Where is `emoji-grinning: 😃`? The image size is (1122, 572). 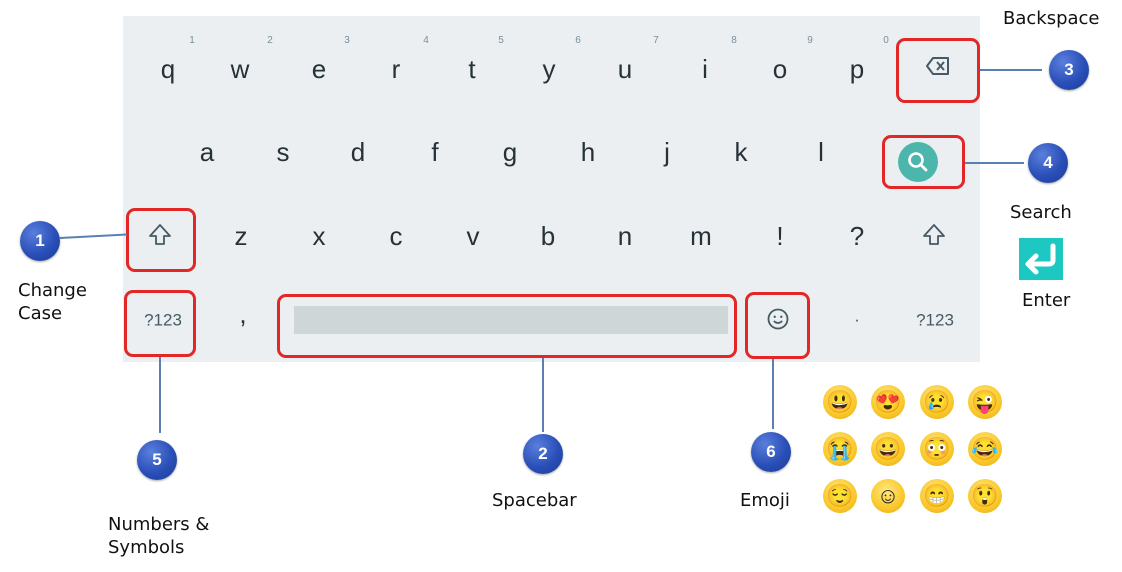 emoji-grinning: 😃 is located at coordinates (840, 402).